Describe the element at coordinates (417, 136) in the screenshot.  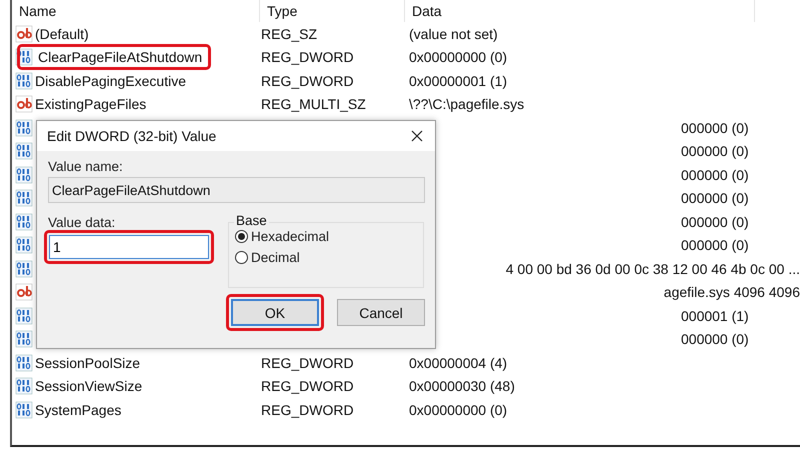
I see `close-icon` at that location.